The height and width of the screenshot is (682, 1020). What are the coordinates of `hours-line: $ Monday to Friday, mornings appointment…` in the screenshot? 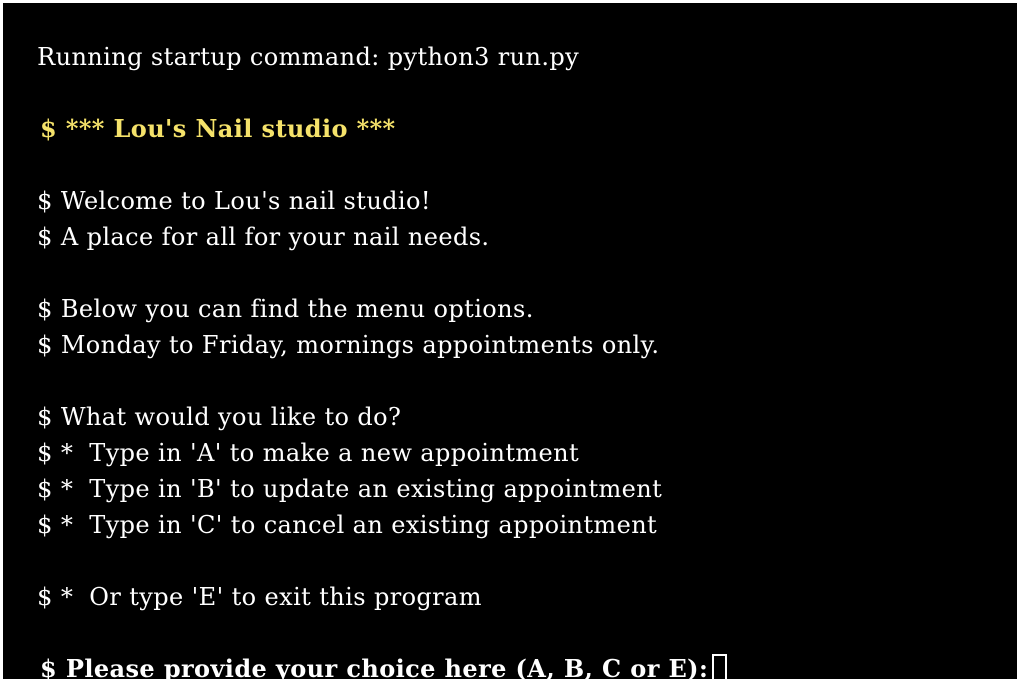 It's located at (332, 328).